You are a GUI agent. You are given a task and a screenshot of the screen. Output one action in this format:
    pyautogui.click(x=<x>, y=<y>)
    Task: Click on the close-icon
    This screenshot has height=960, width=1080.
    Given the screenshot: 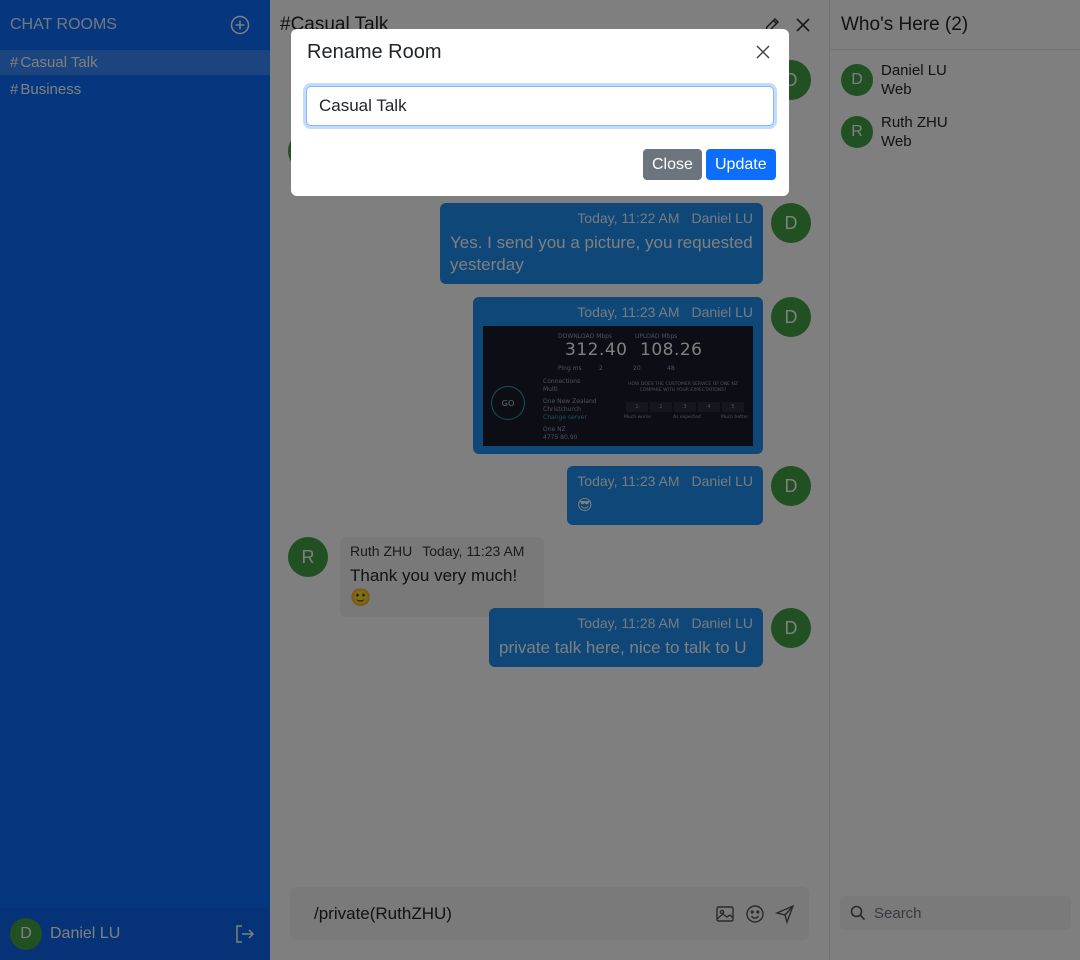 What is the action you would take?
    pyautogui.click(x=763, y=52)
    